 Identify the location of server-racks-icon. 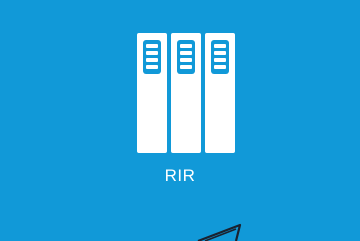
(186, 93).